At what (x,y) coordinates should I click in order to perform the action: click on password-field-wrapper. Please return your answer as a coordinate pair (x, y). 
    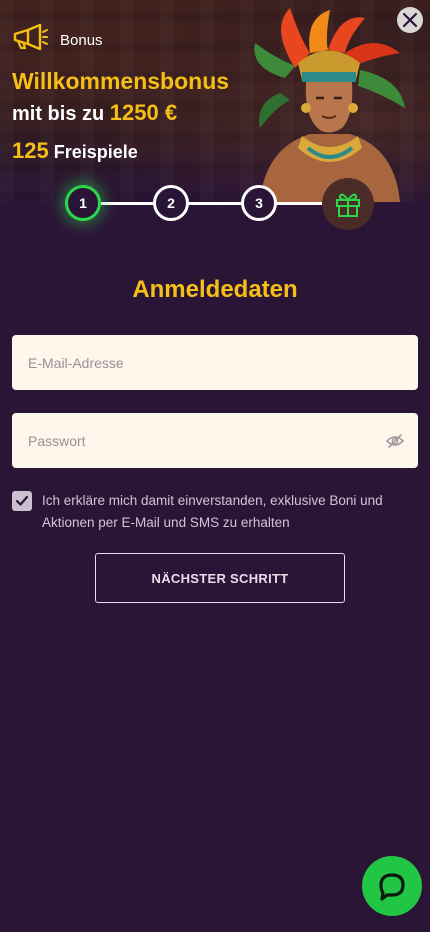
    Looking at the image, I should click on (215, 440).